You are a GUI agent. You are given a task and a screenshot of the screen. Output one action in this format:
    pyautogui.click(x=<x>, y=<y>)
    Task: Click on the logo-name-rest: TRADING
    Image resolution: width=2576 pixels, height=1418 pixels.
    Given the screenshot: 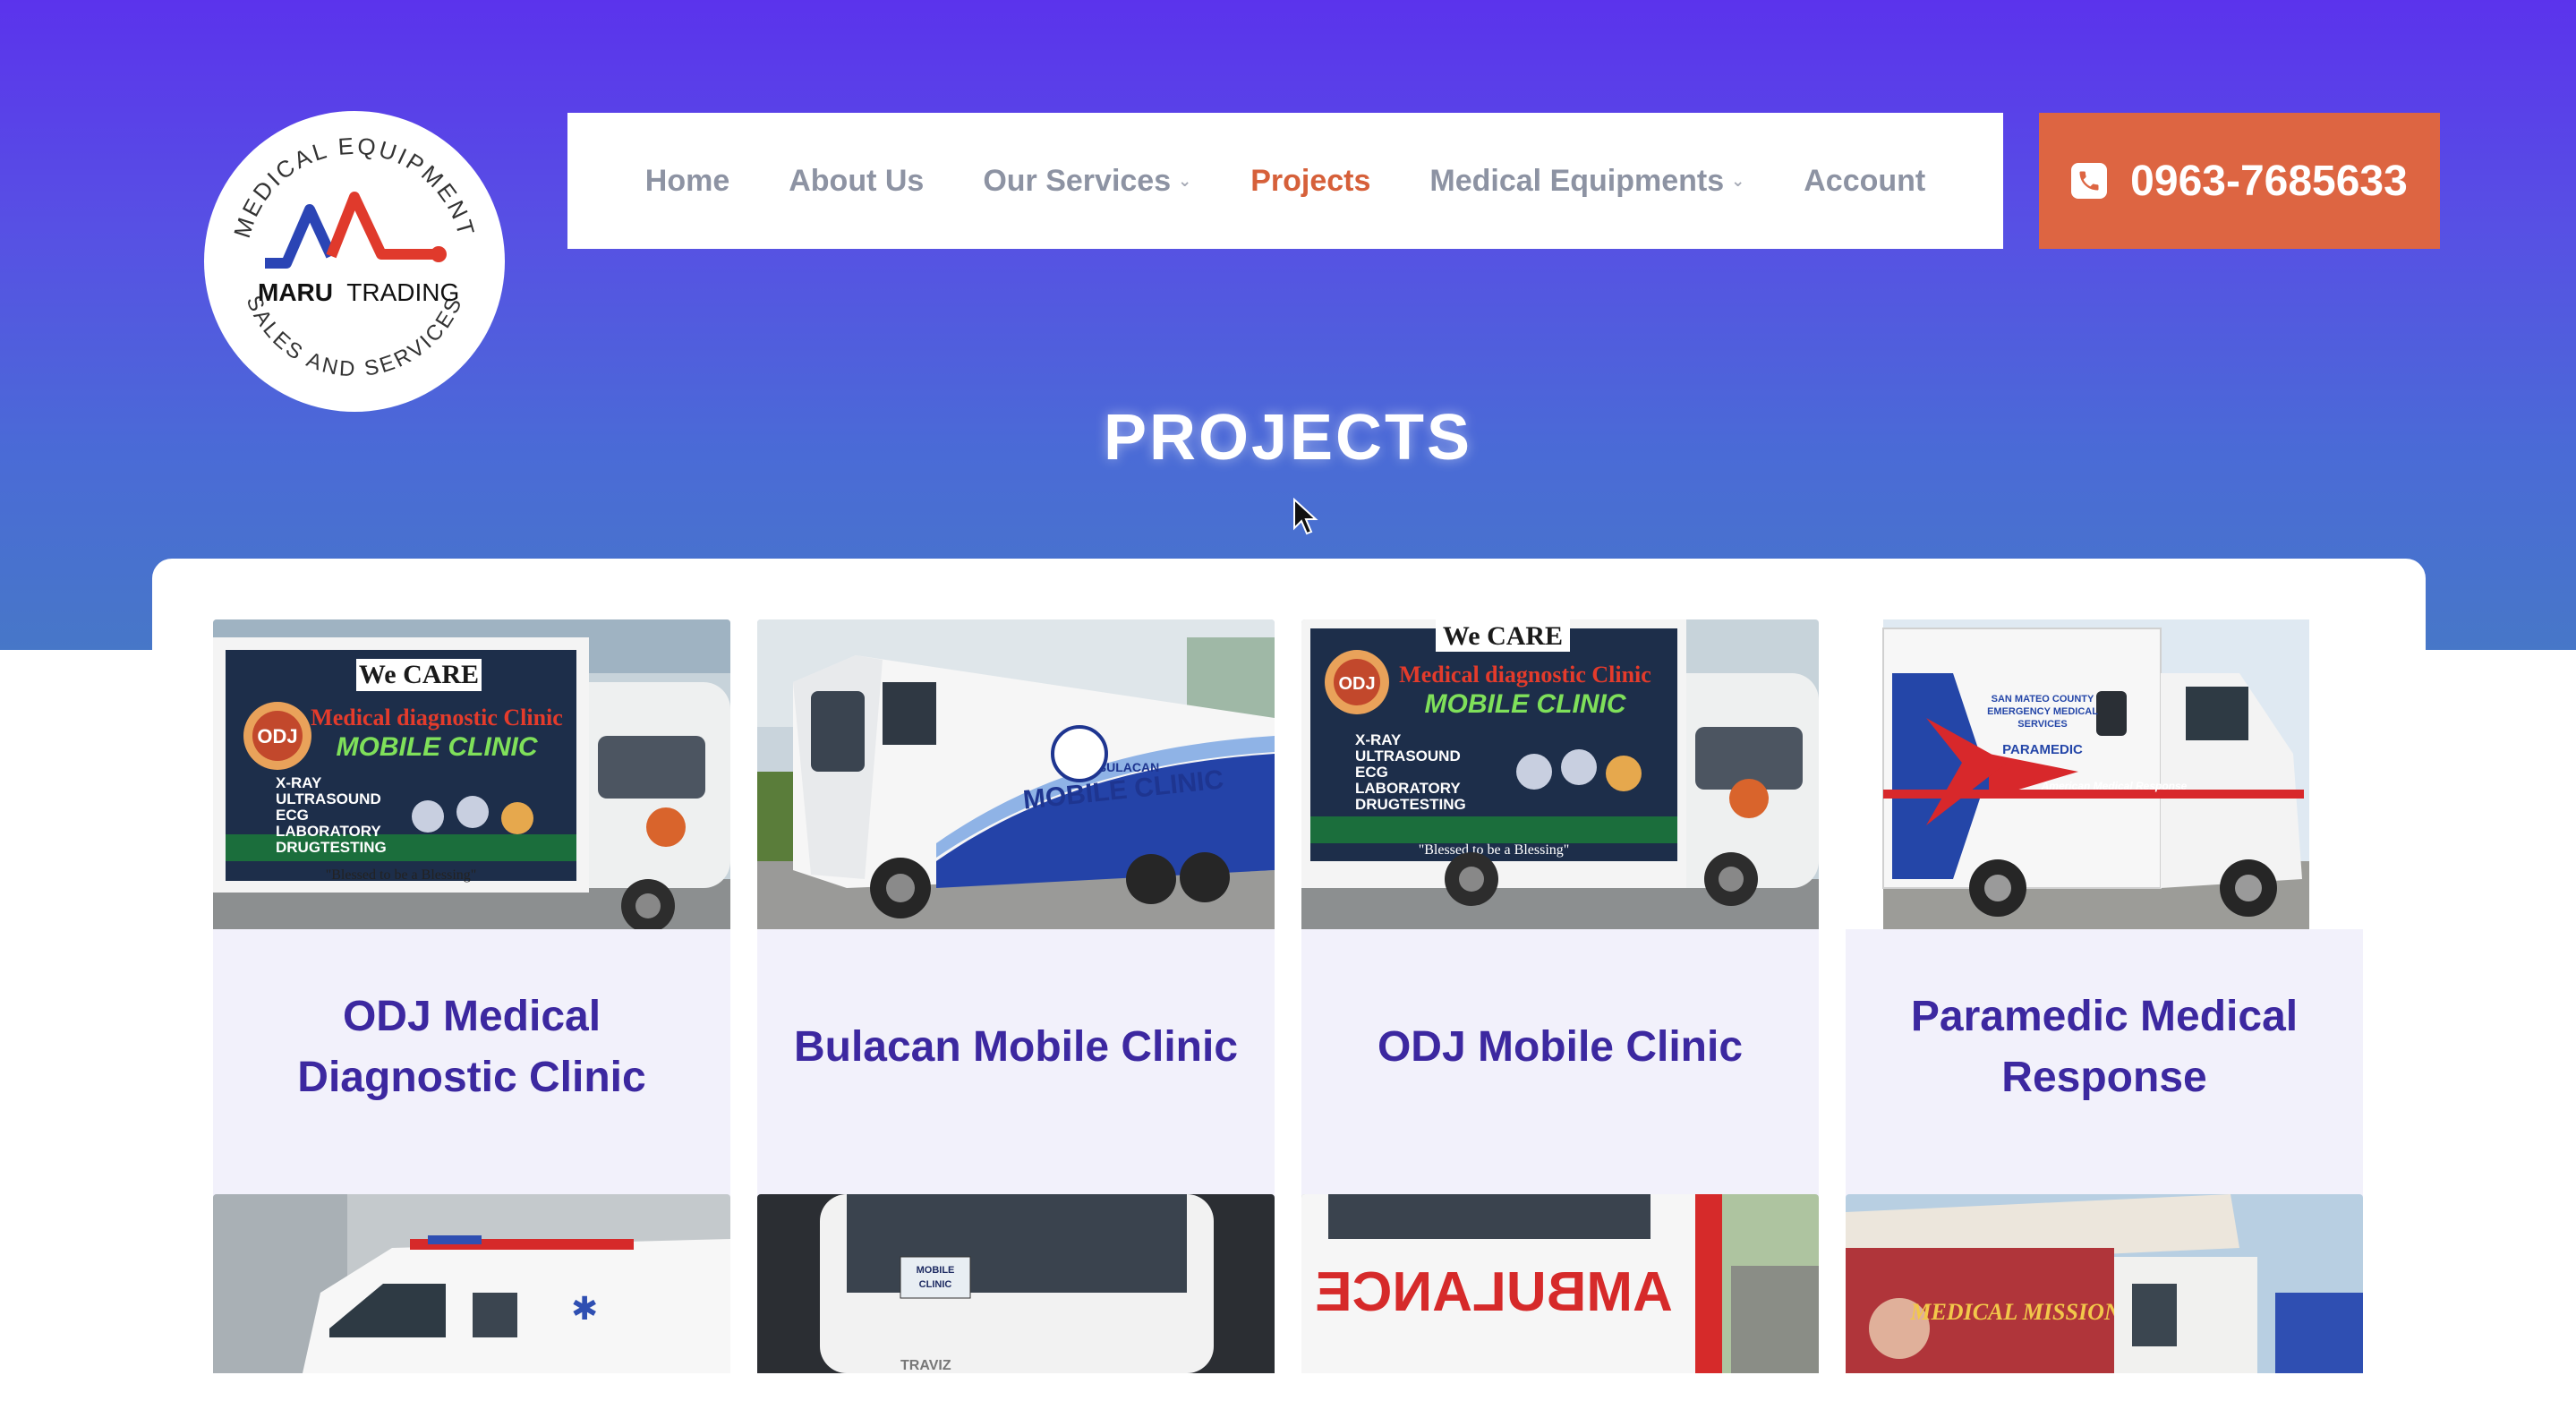 What is the action you would take?
    pyautogui.click(x=402, y=292)
    